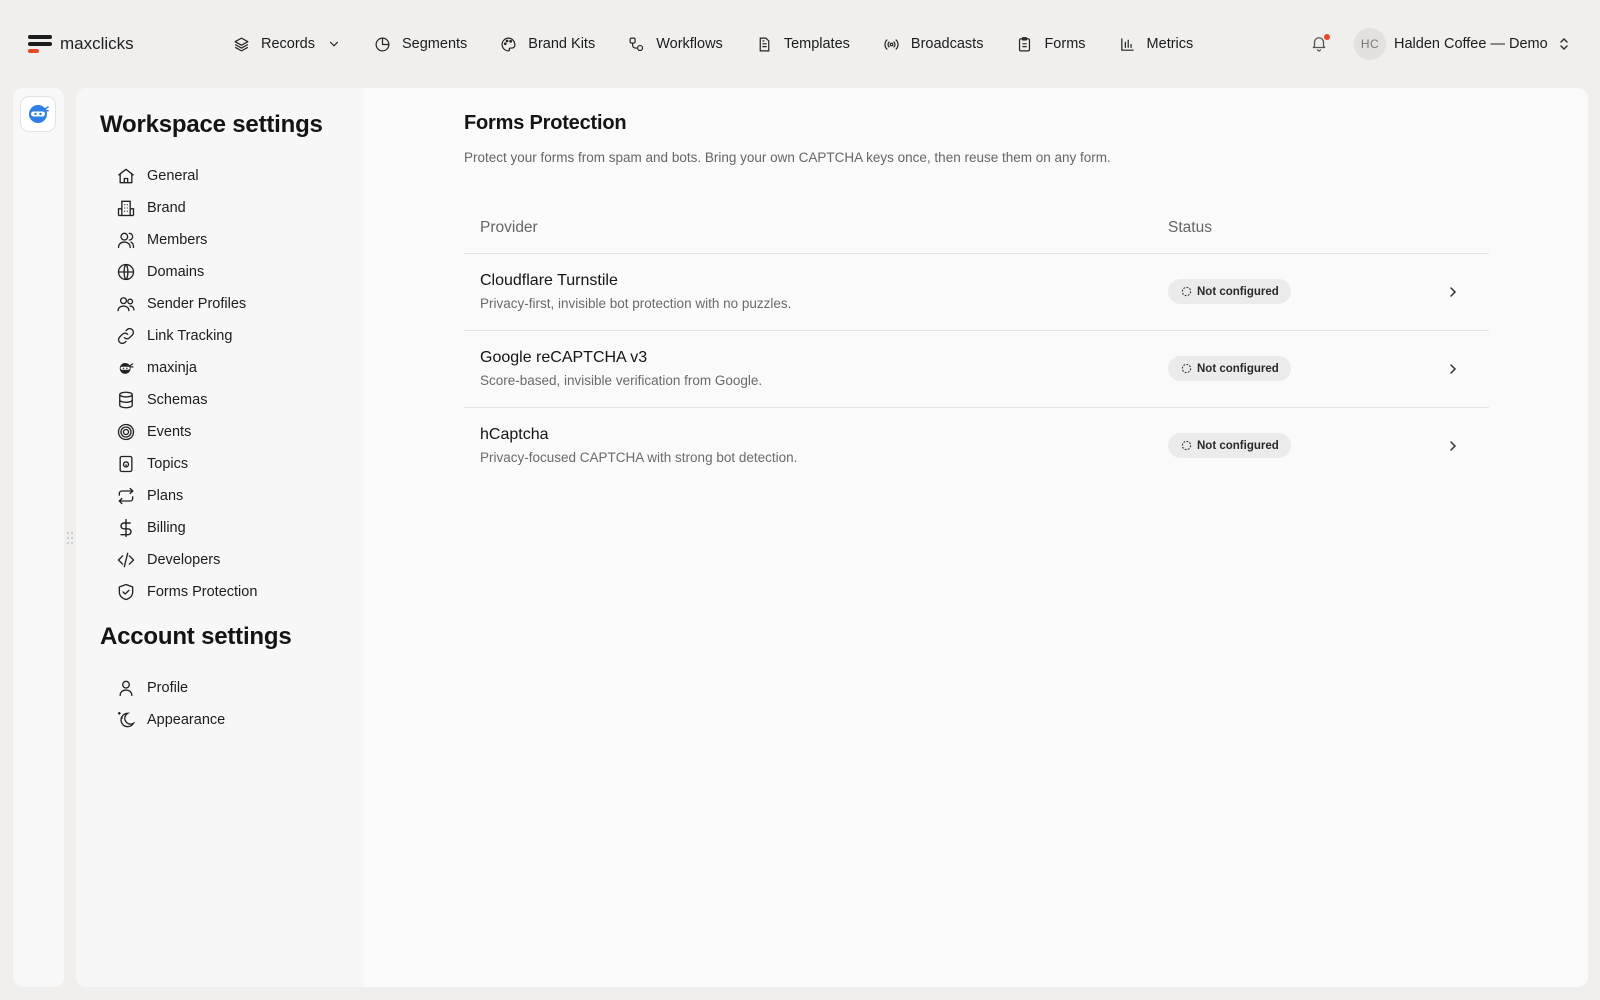 Image resolution: width=1600 pixels, height=1000 pixels. I want to click on palette-icon, so click(508, 44).